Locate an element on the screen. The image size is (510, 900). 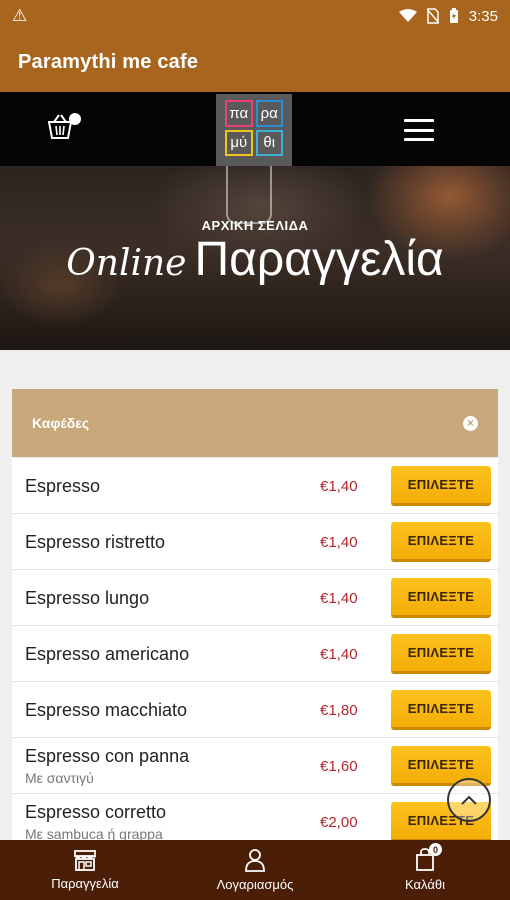
no-sim-icon is located at coordinates (432, 16).